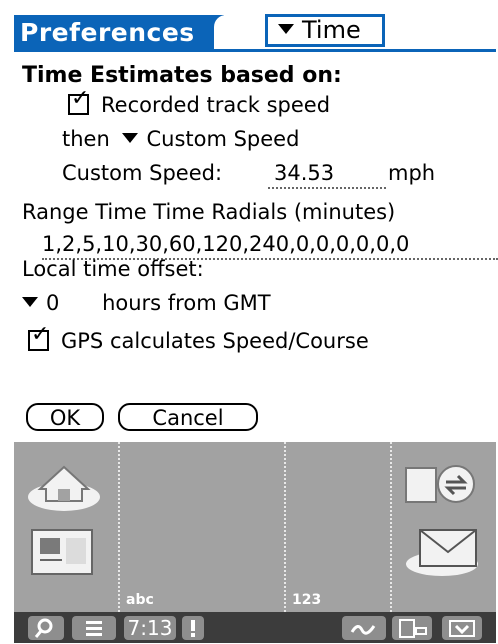 The height and width of the screenshot is (644, 498). What do you see at coordinates (40, 303) in the screenshot?
I see `offset-dropdown: 0` at bounding box center [40, 303].